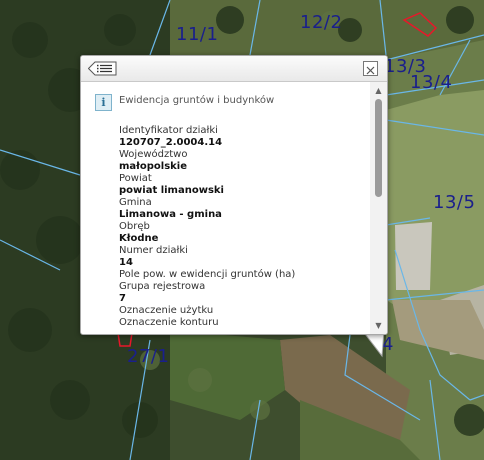 This screenshot has width=484, height=460. I want to click on parcel-label-27-1: 27/1, so click(148, 356).